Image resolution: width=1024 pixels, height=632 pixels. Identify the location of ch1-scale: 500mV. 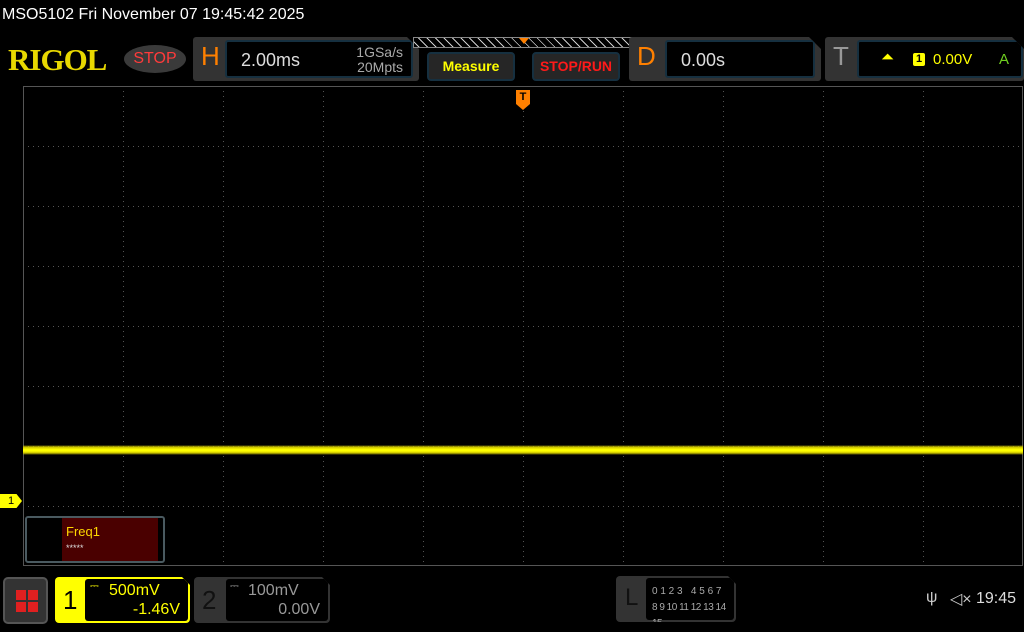
(134, 590).